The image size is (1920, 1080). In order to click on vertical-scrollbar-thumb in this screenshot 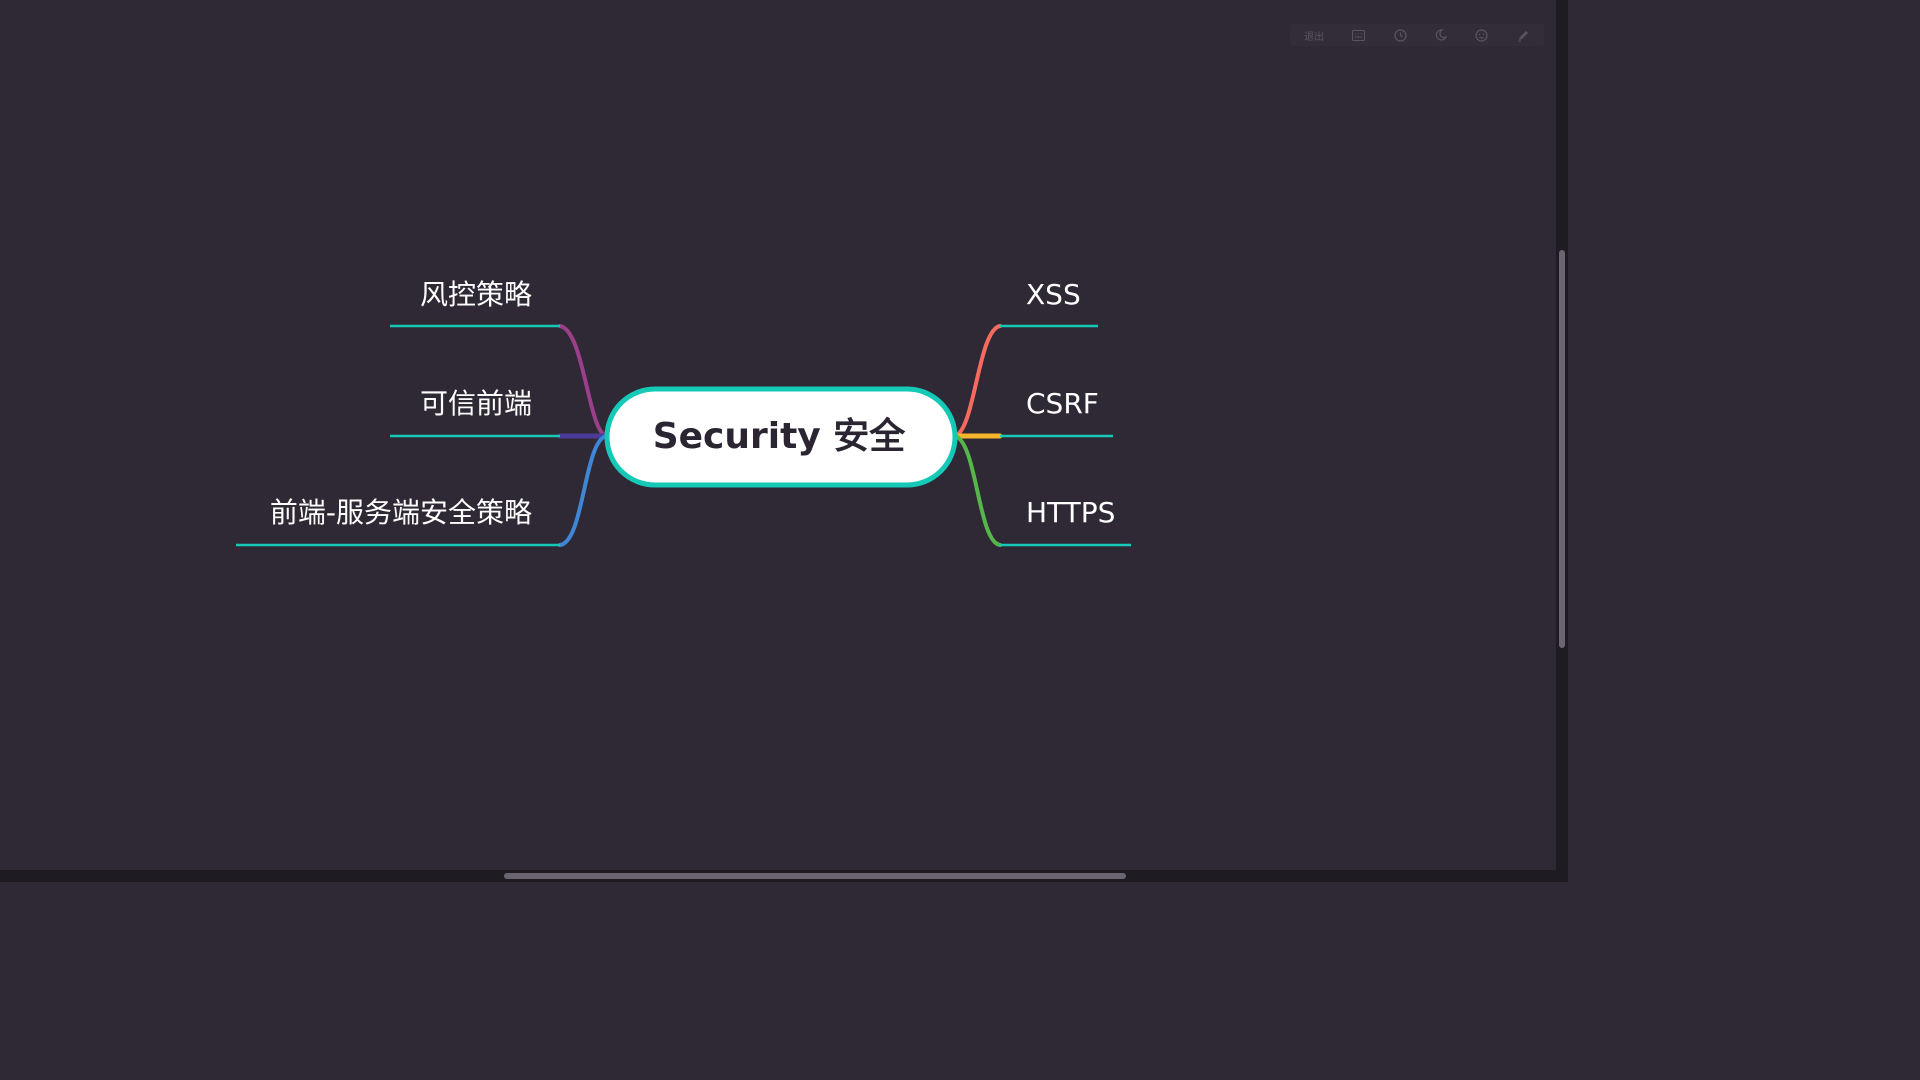, I will do `click(1562, 449)`.